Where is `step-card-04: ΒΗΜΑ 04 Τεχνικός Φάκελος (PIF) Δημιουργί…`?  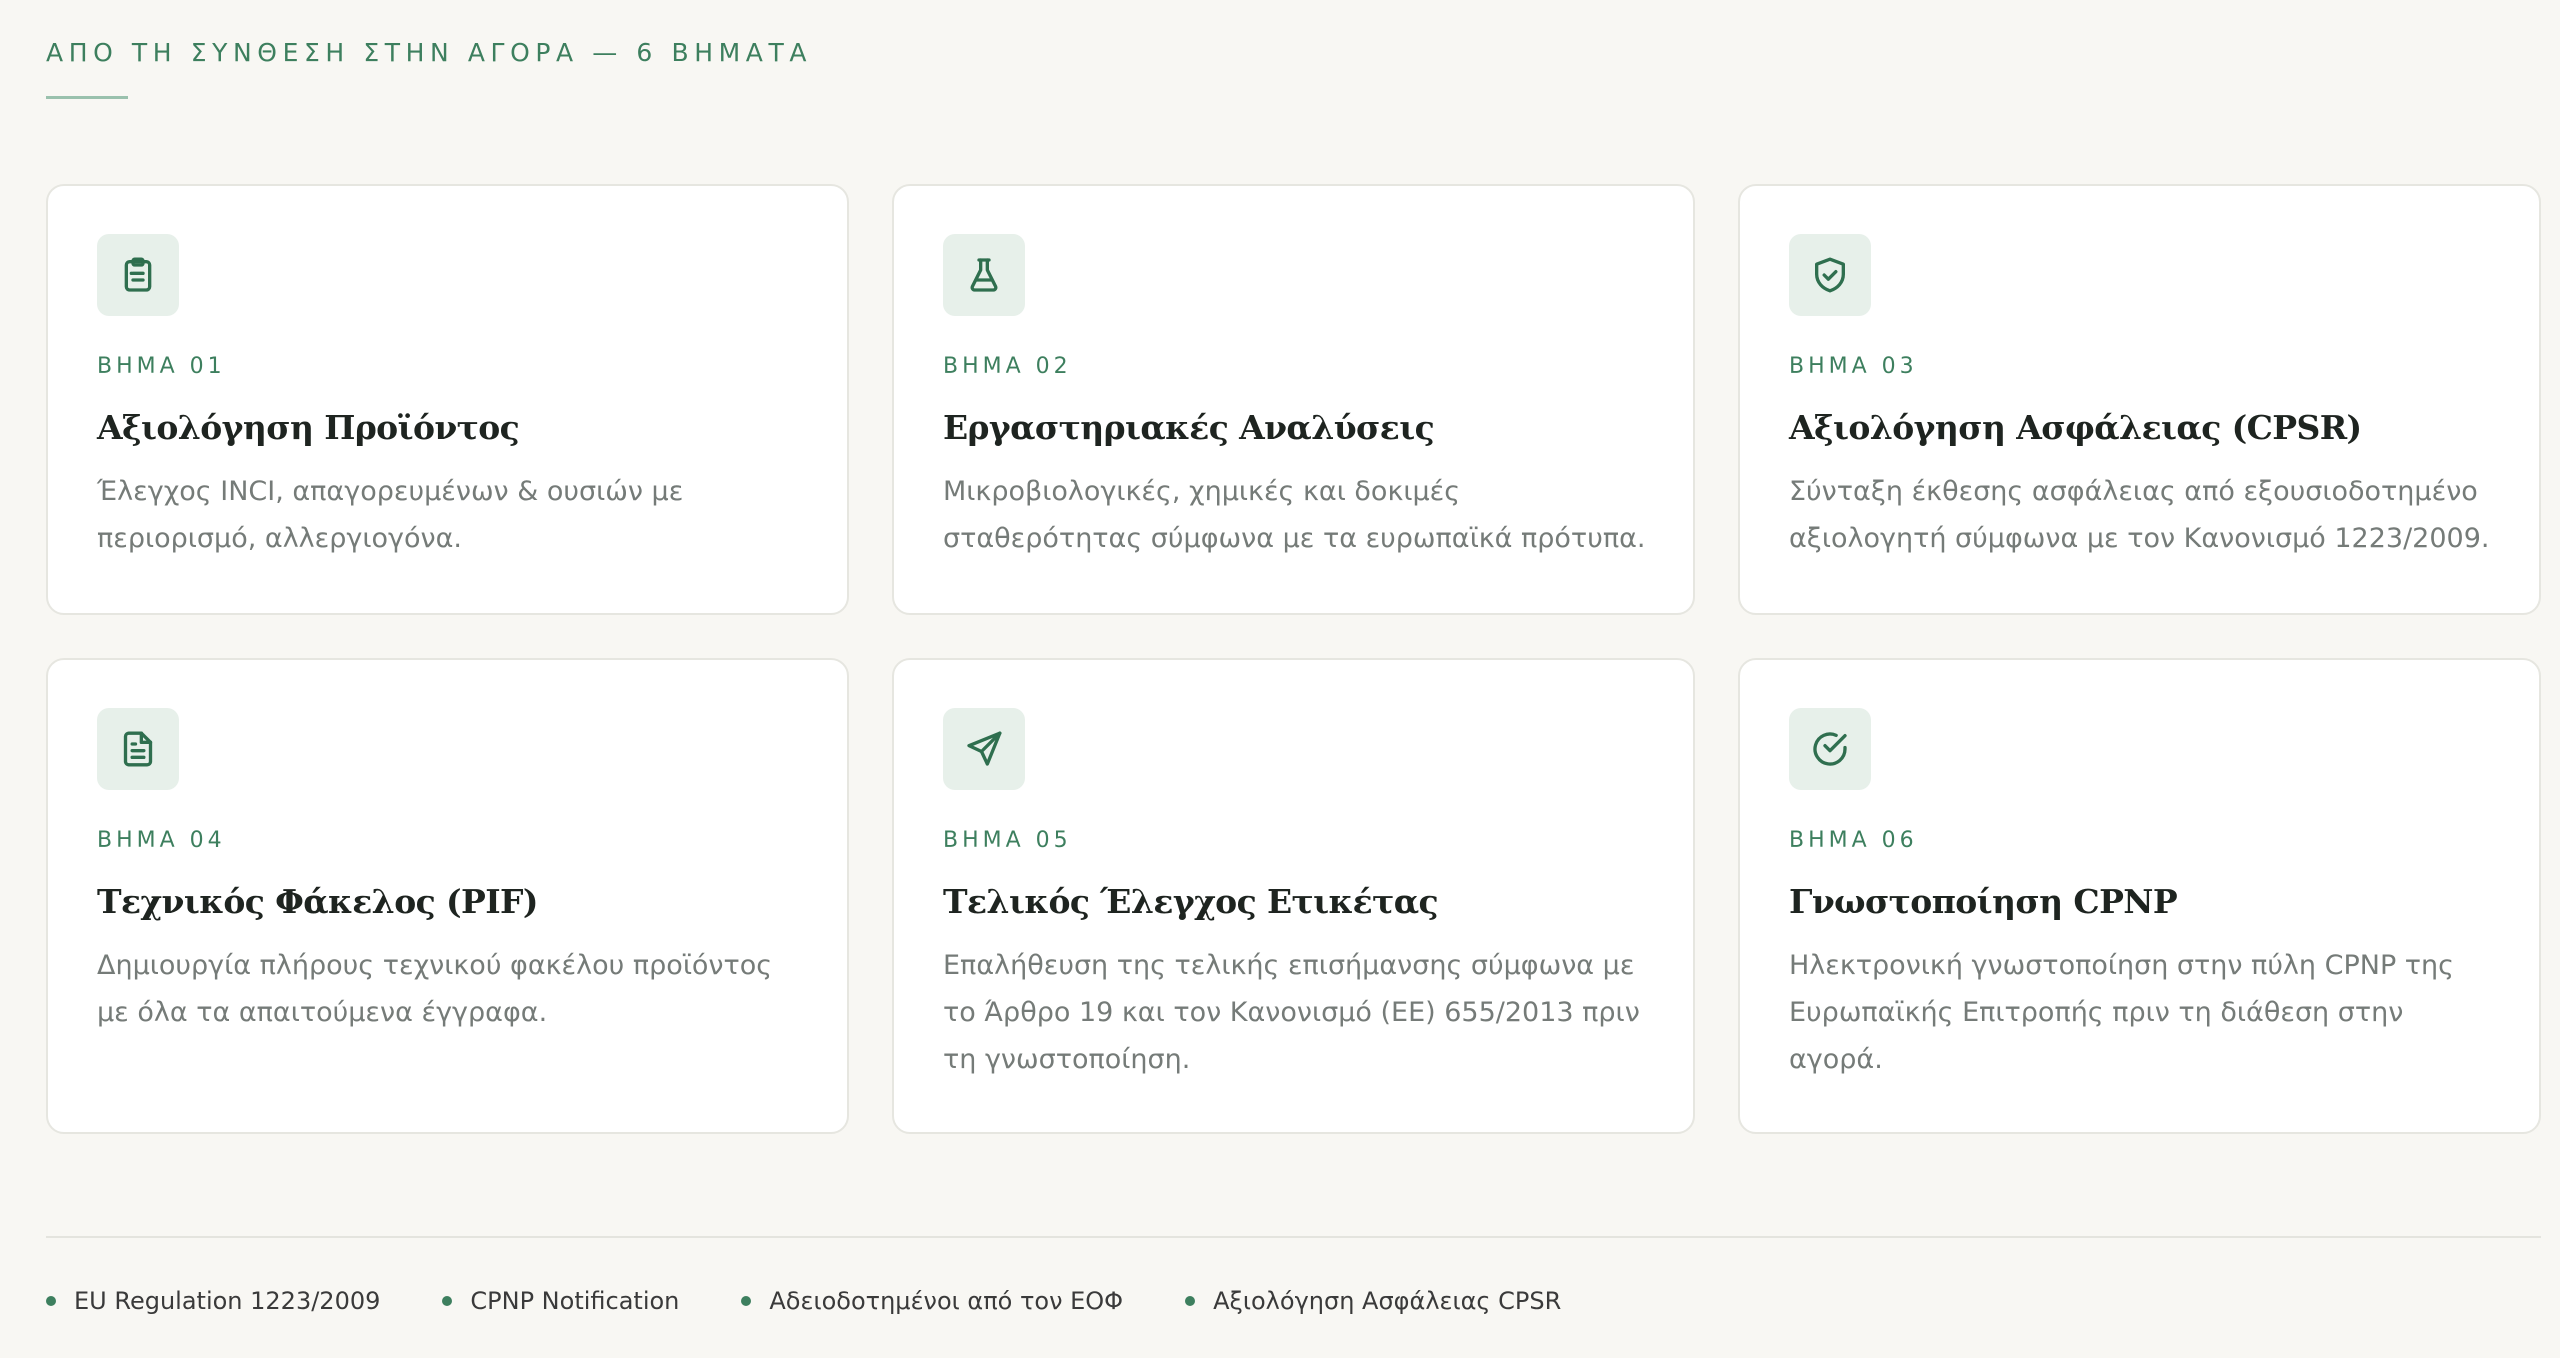 step-card-04: ΒΗΜΑ 04 Τεχνικός Φάκελος (PIF) Δημιουργί… is located at coordinates (447, 896).